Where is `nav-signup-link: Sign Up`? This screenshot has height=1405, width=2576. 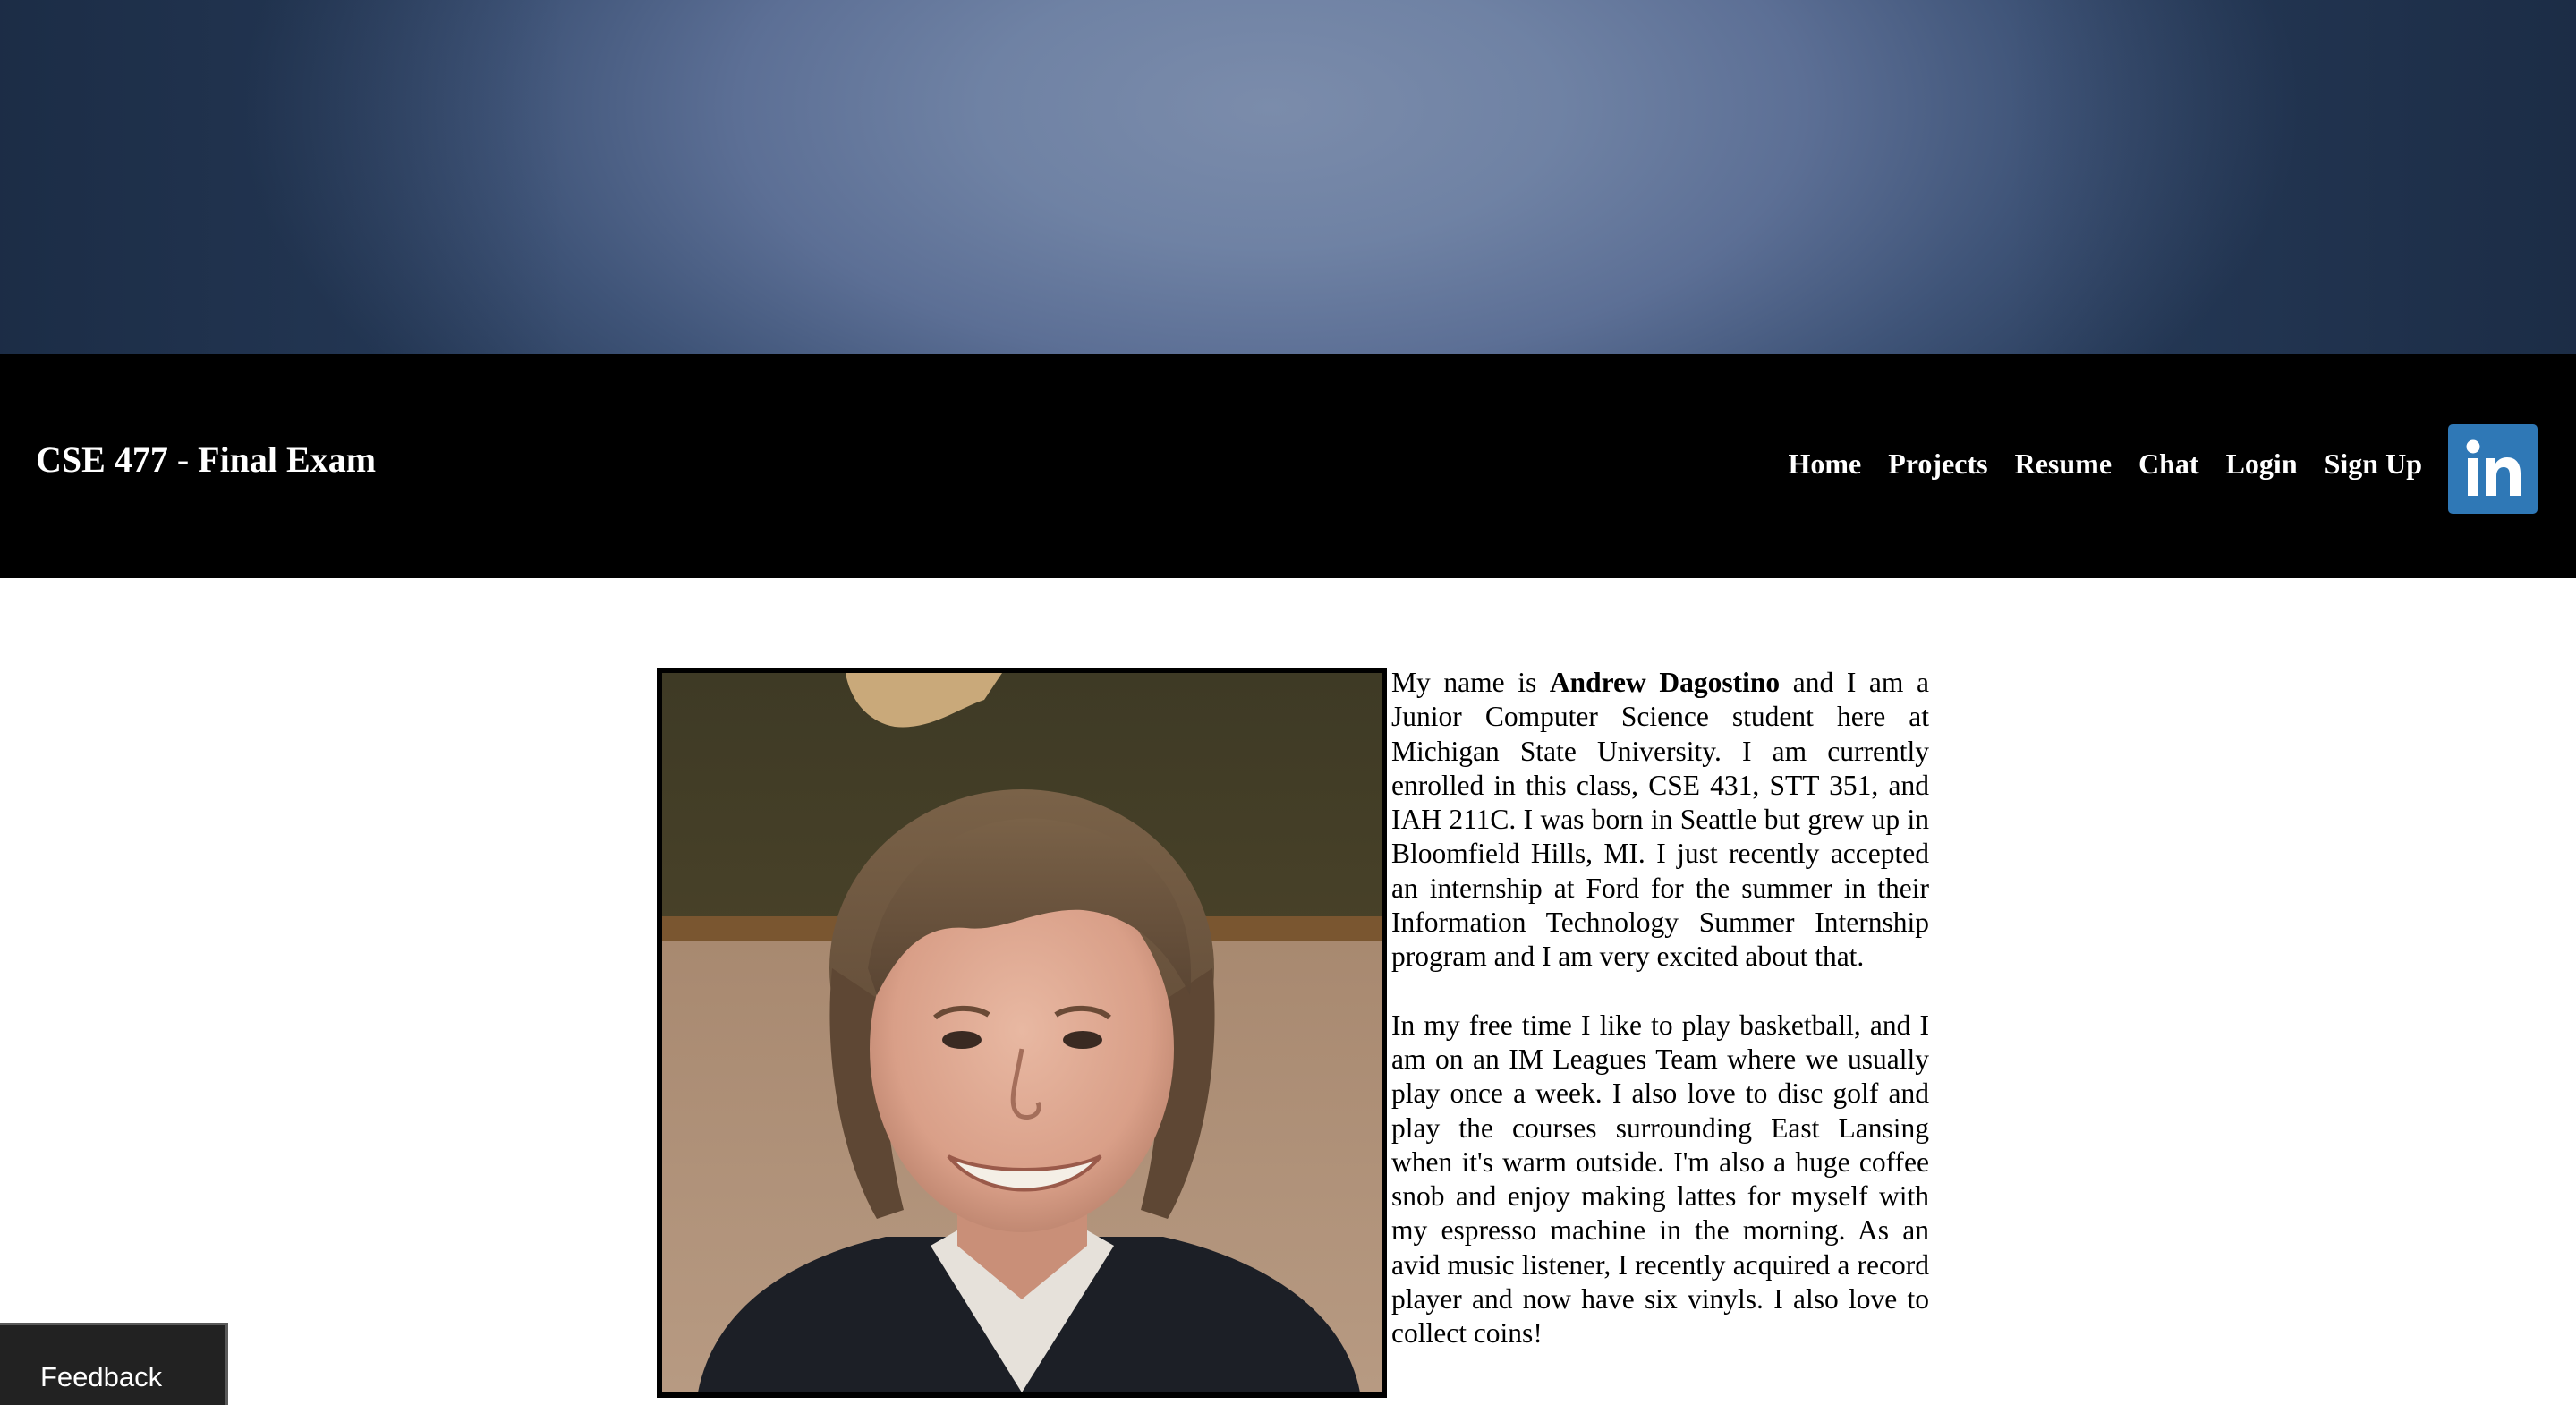 nav-signup-link: Sign Up is located at coordinates (2373, 463).